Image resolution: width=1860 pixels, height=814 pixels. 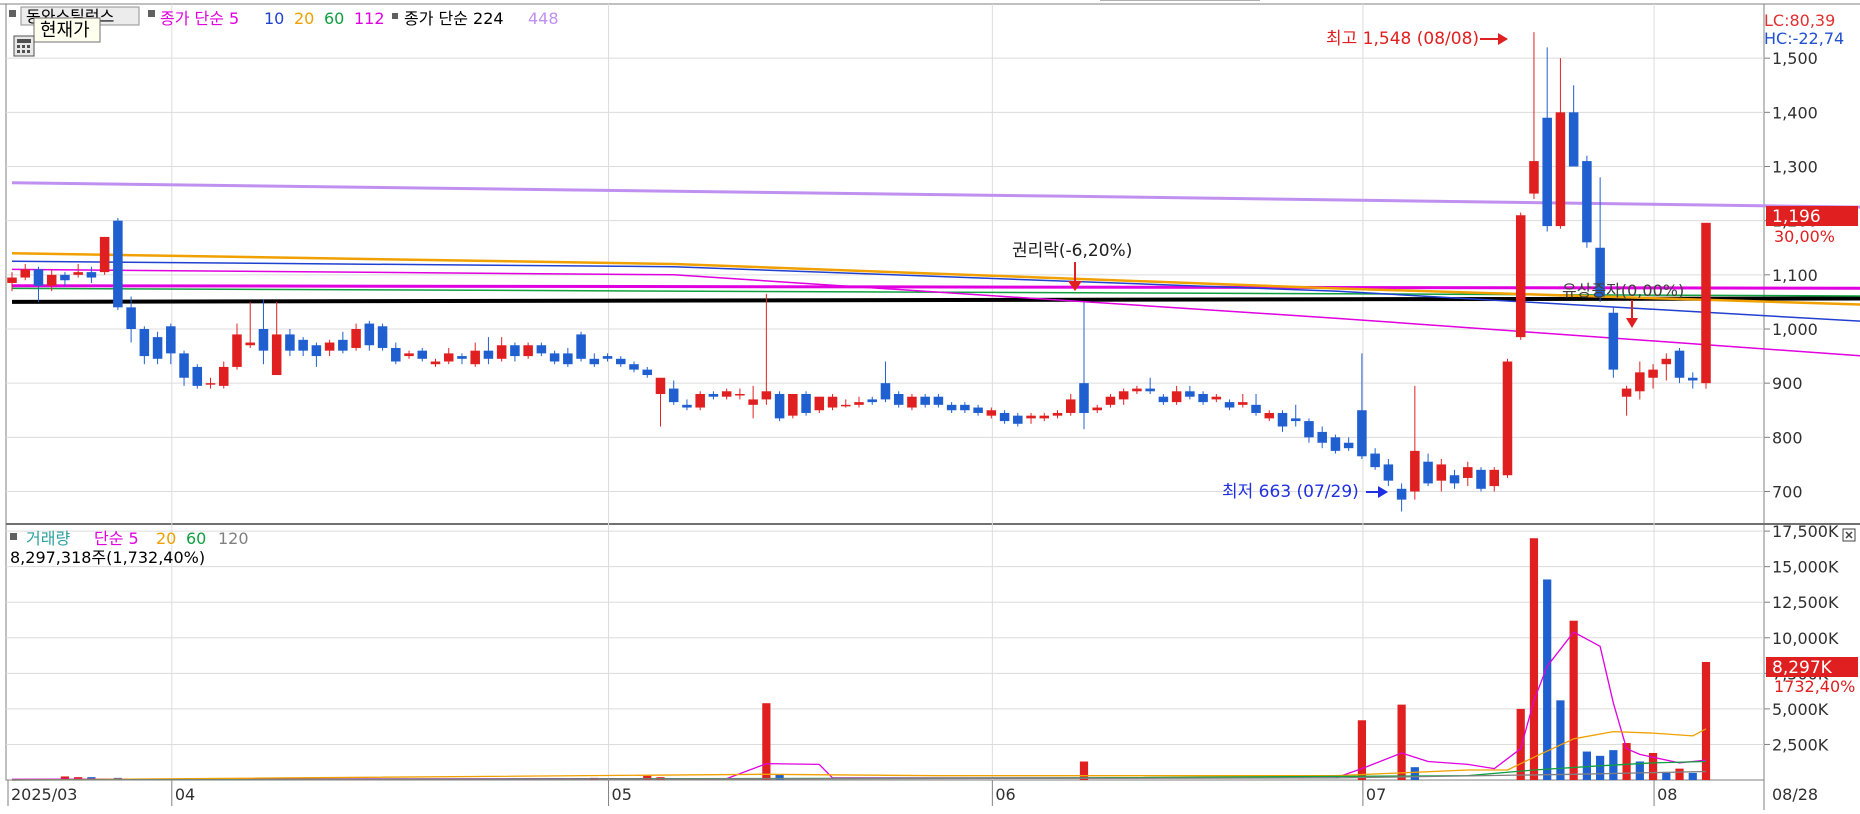 I want to click on current-price-label: 1,196, so click(x=1796, y=217).